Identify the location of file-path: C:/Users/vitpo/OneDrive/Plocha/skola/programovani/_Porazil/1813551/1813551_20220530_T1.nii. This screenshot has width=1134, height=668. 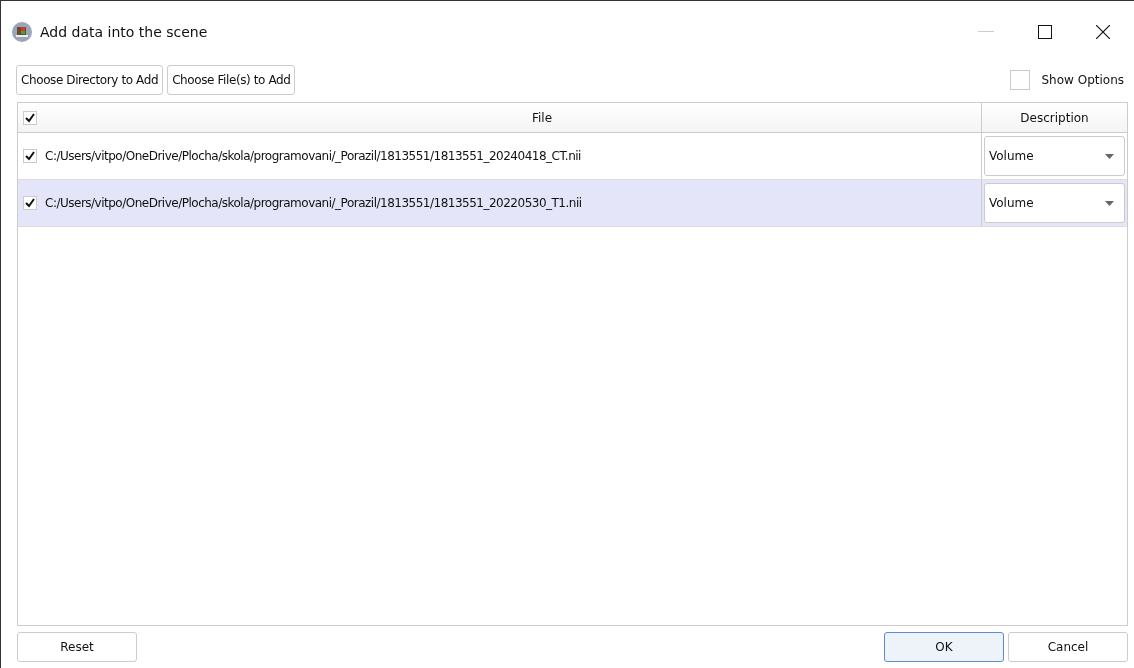
(313, 203).